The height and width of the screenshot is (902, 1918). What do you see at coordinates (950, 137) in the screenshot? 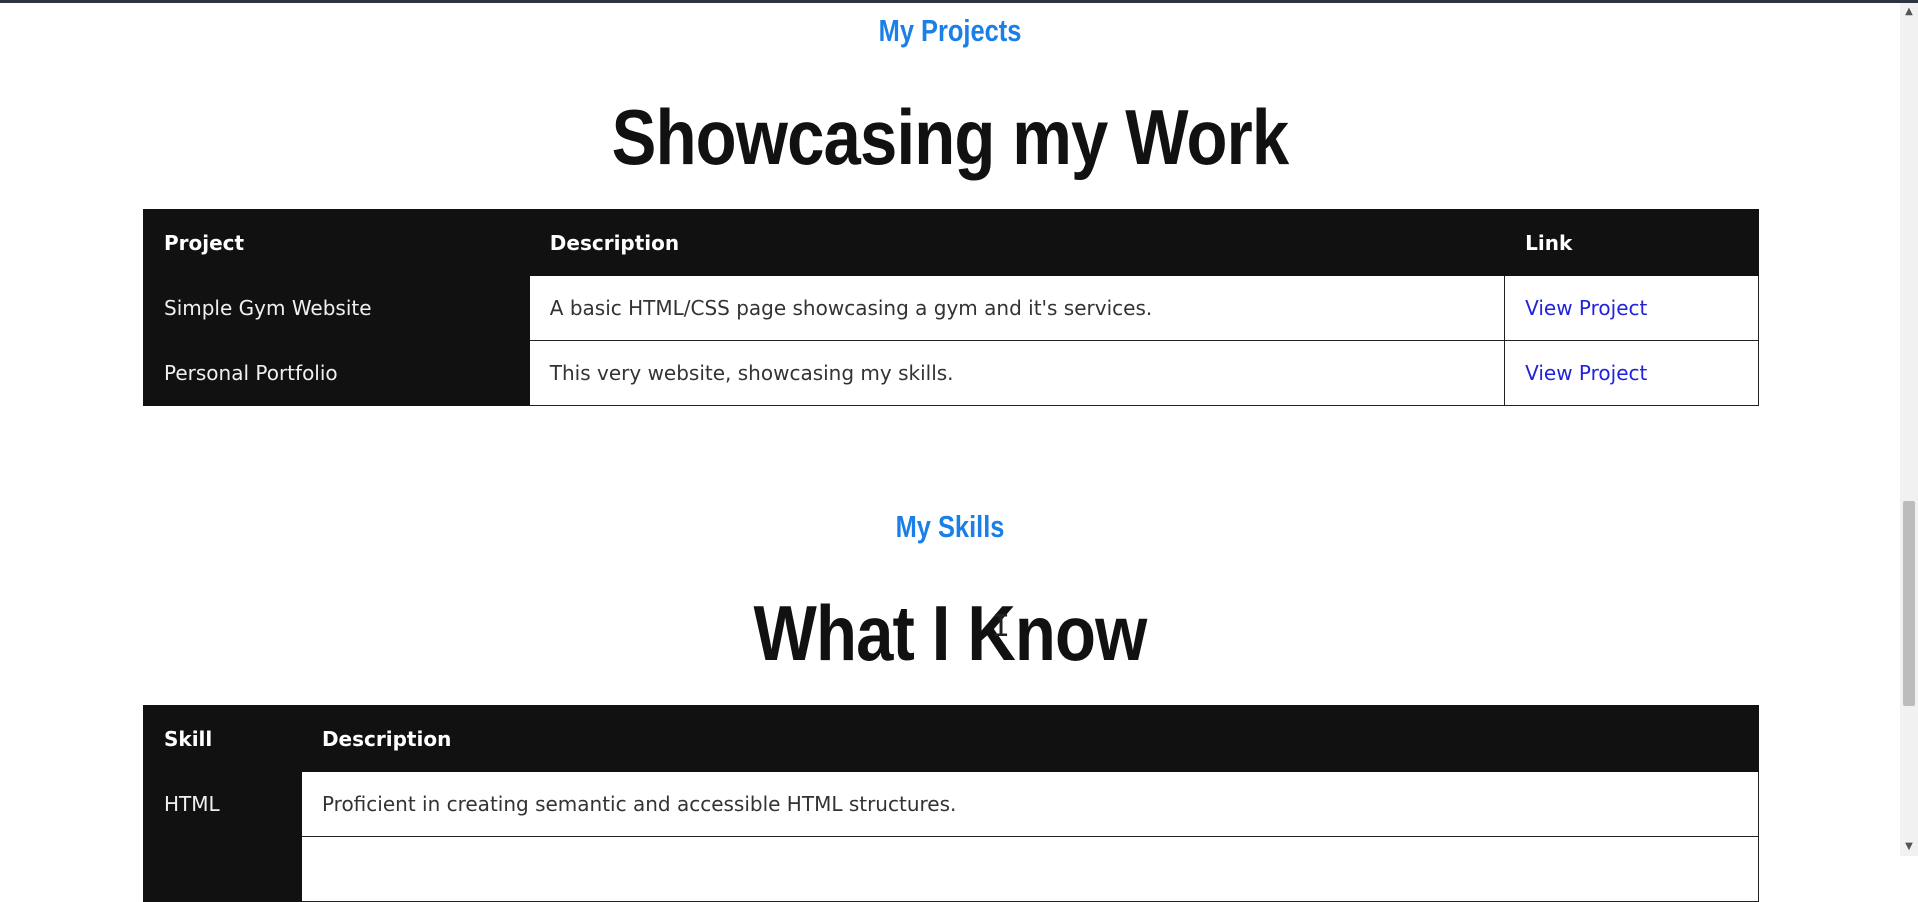
I see `projects-title: Showcasing my Work` at bounding box center [950, 137].